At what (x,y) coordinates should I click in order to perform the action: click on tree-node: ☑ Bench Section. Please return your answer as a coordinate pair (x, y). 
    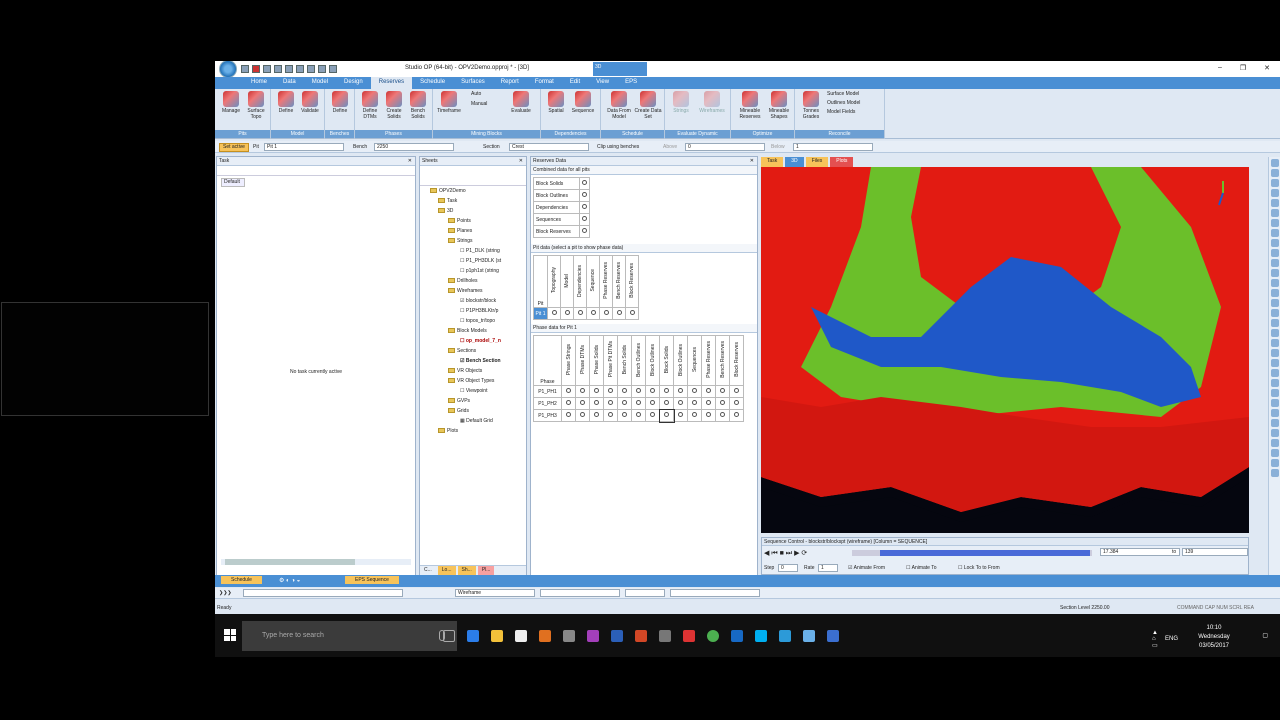
    Looking at the image, I should click on (475, 361).